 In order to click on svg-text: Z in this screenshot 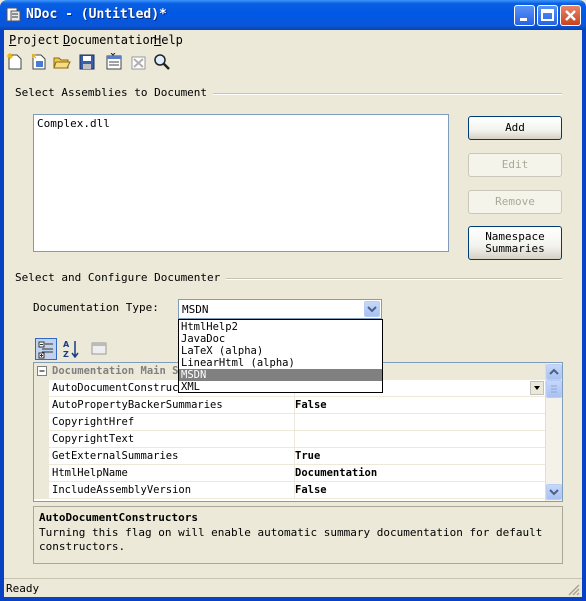, I will do `click(66, 354)`.